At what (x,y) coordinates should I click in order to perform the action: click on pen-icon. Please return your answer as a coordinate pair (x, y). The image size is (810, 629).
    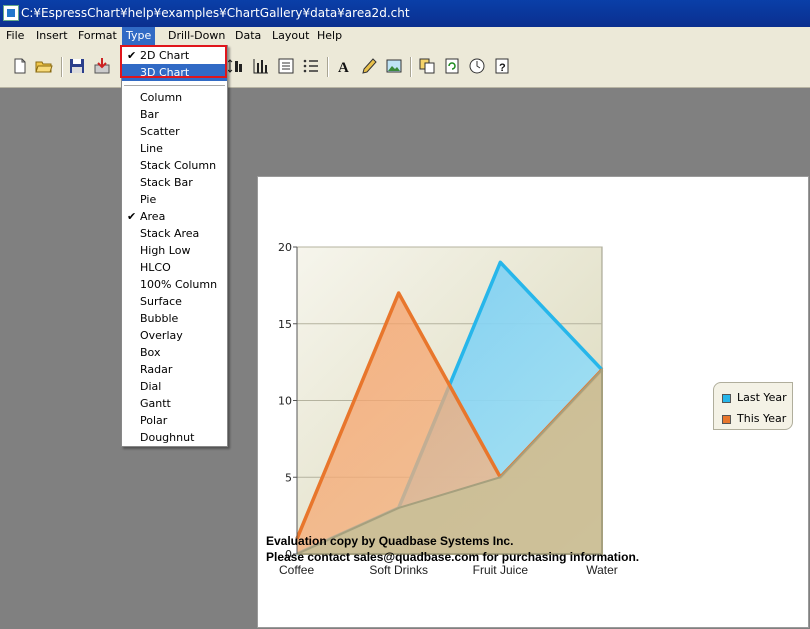
    Looking at the image, I should click on (369, 66).